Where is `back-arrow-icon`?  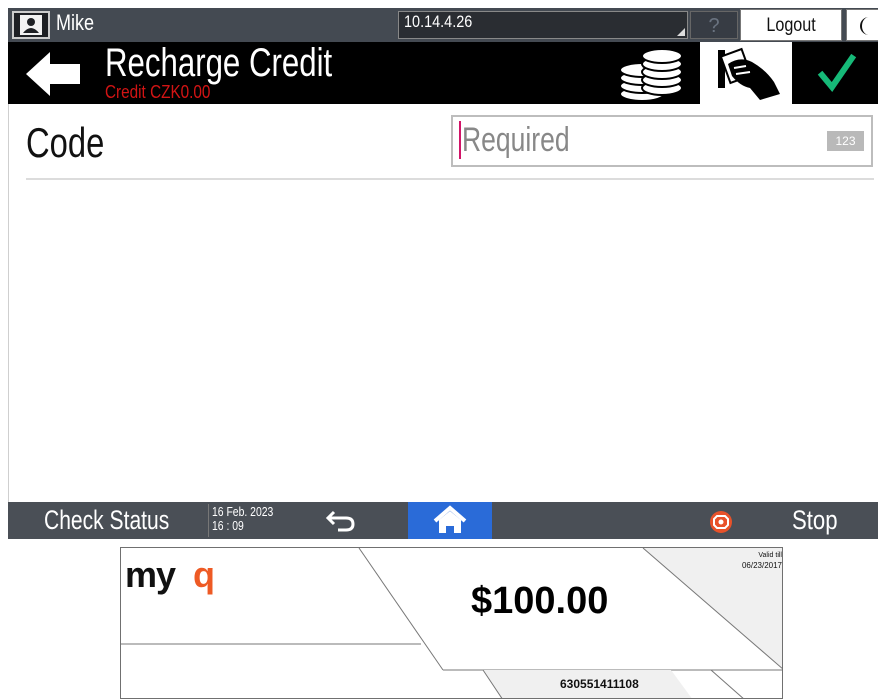
back-arrow-icon is located at coordinates (53, 74).